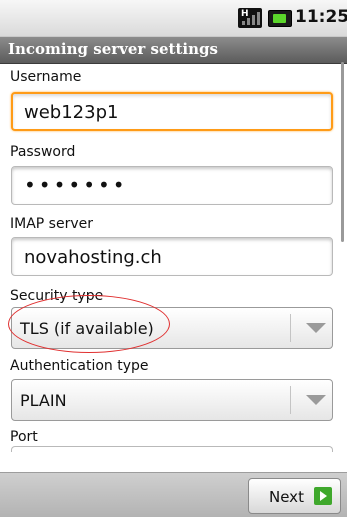 This screenshot has height=517, width=347. I want to click on password-value: •••••••, so click(76, 185).